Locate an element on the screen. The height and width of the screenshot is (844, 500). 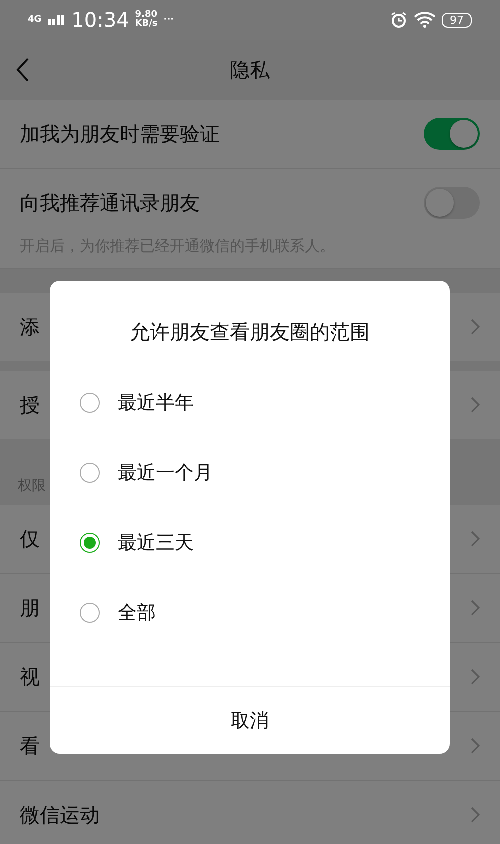
option-label: 全部 is located at coordinates (137, 613).